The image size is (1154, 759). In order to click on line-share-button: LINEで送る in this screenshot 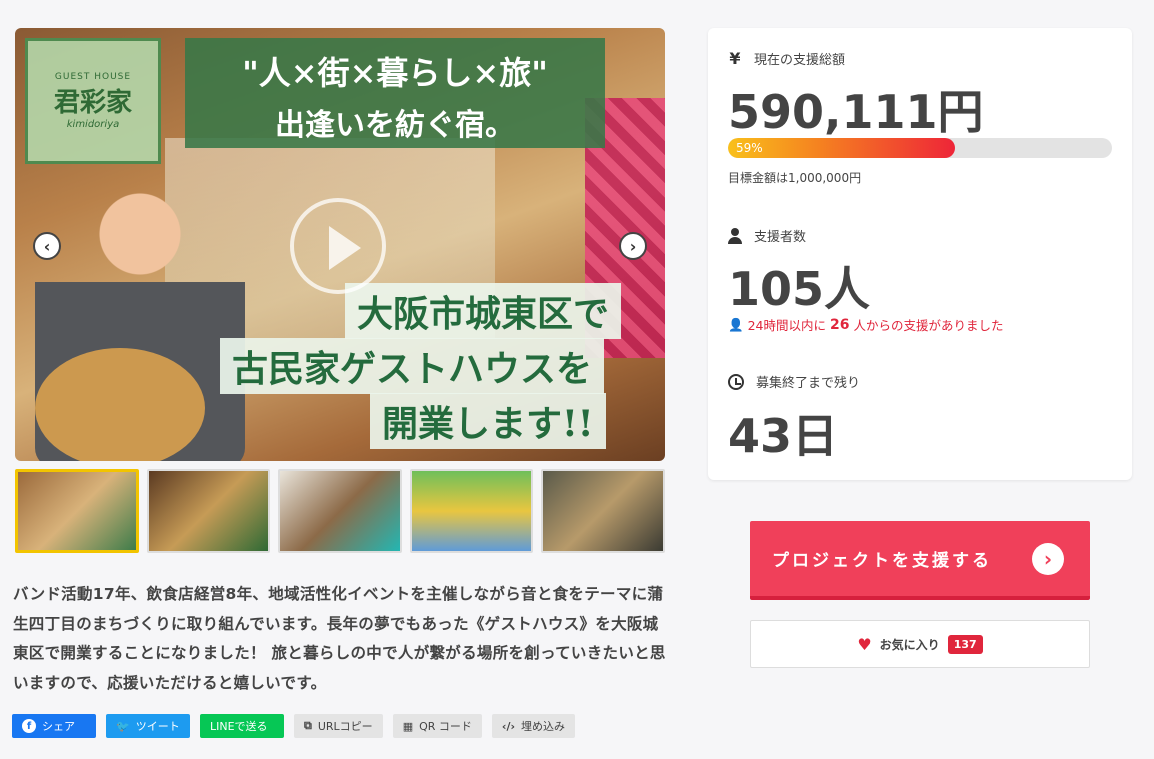, I will do `click(242, 726)`.